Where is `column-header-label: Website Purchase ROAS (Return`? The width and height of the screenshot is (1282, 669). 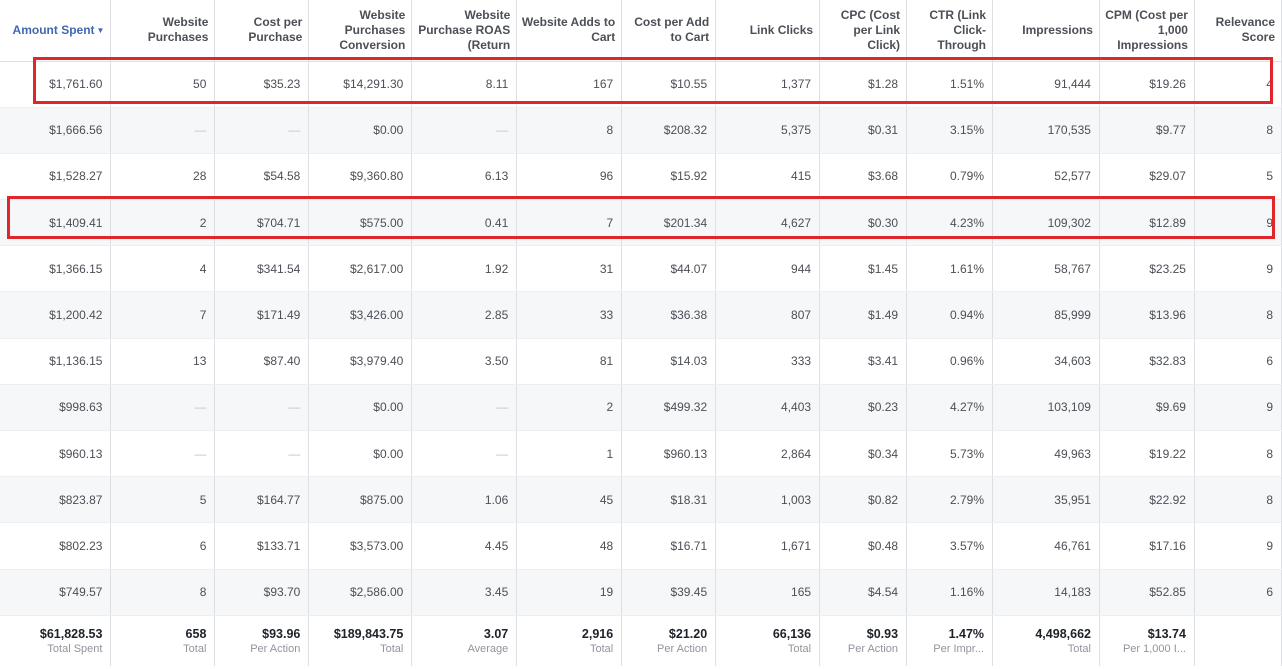
column-header-label: Website Purchase ROAS (Return is located at coordinates (464, 29).